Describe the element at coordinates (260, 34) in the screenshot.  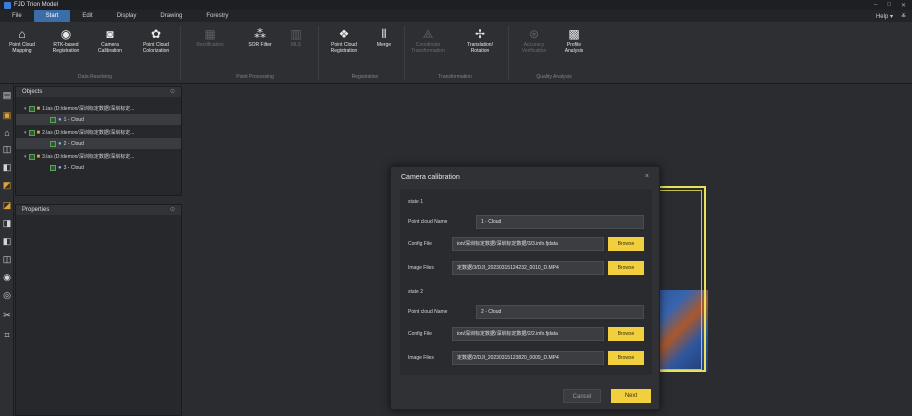
I see `filter-icon: ⁂` at that location.